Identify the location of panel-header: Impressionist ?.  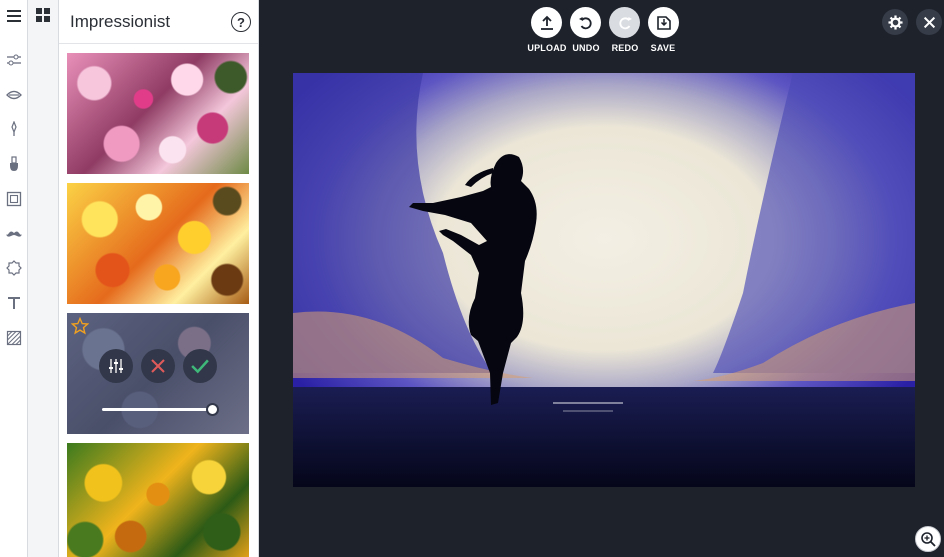
(158, 22).